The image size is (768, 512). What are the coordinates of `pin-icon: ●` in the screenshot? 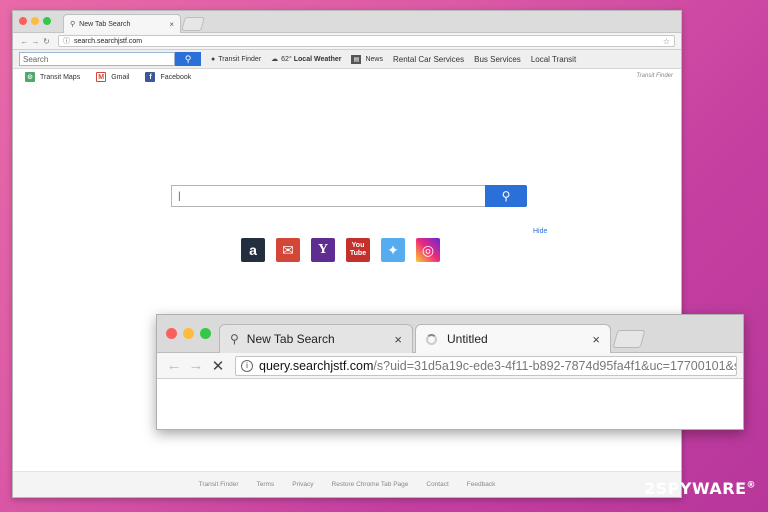 It's located at (213, 59).